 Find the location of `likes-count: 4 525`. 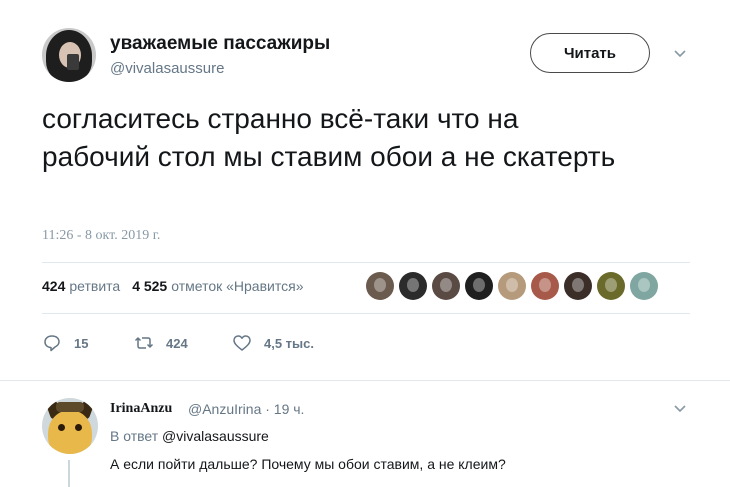

likes-count: 4 525 is located at coordinates (149, 286).